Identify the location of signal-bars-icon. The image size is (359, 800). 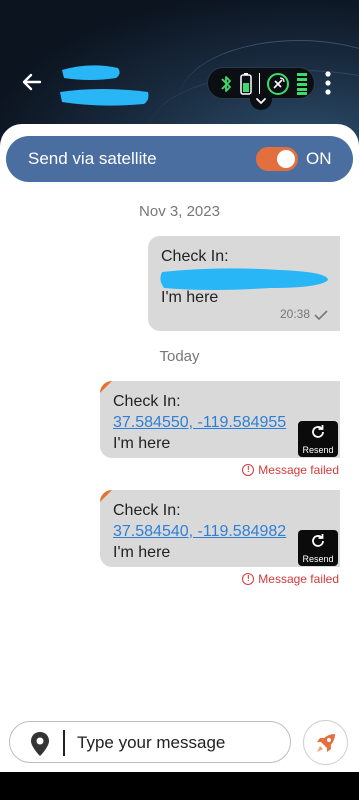
(302, 84).